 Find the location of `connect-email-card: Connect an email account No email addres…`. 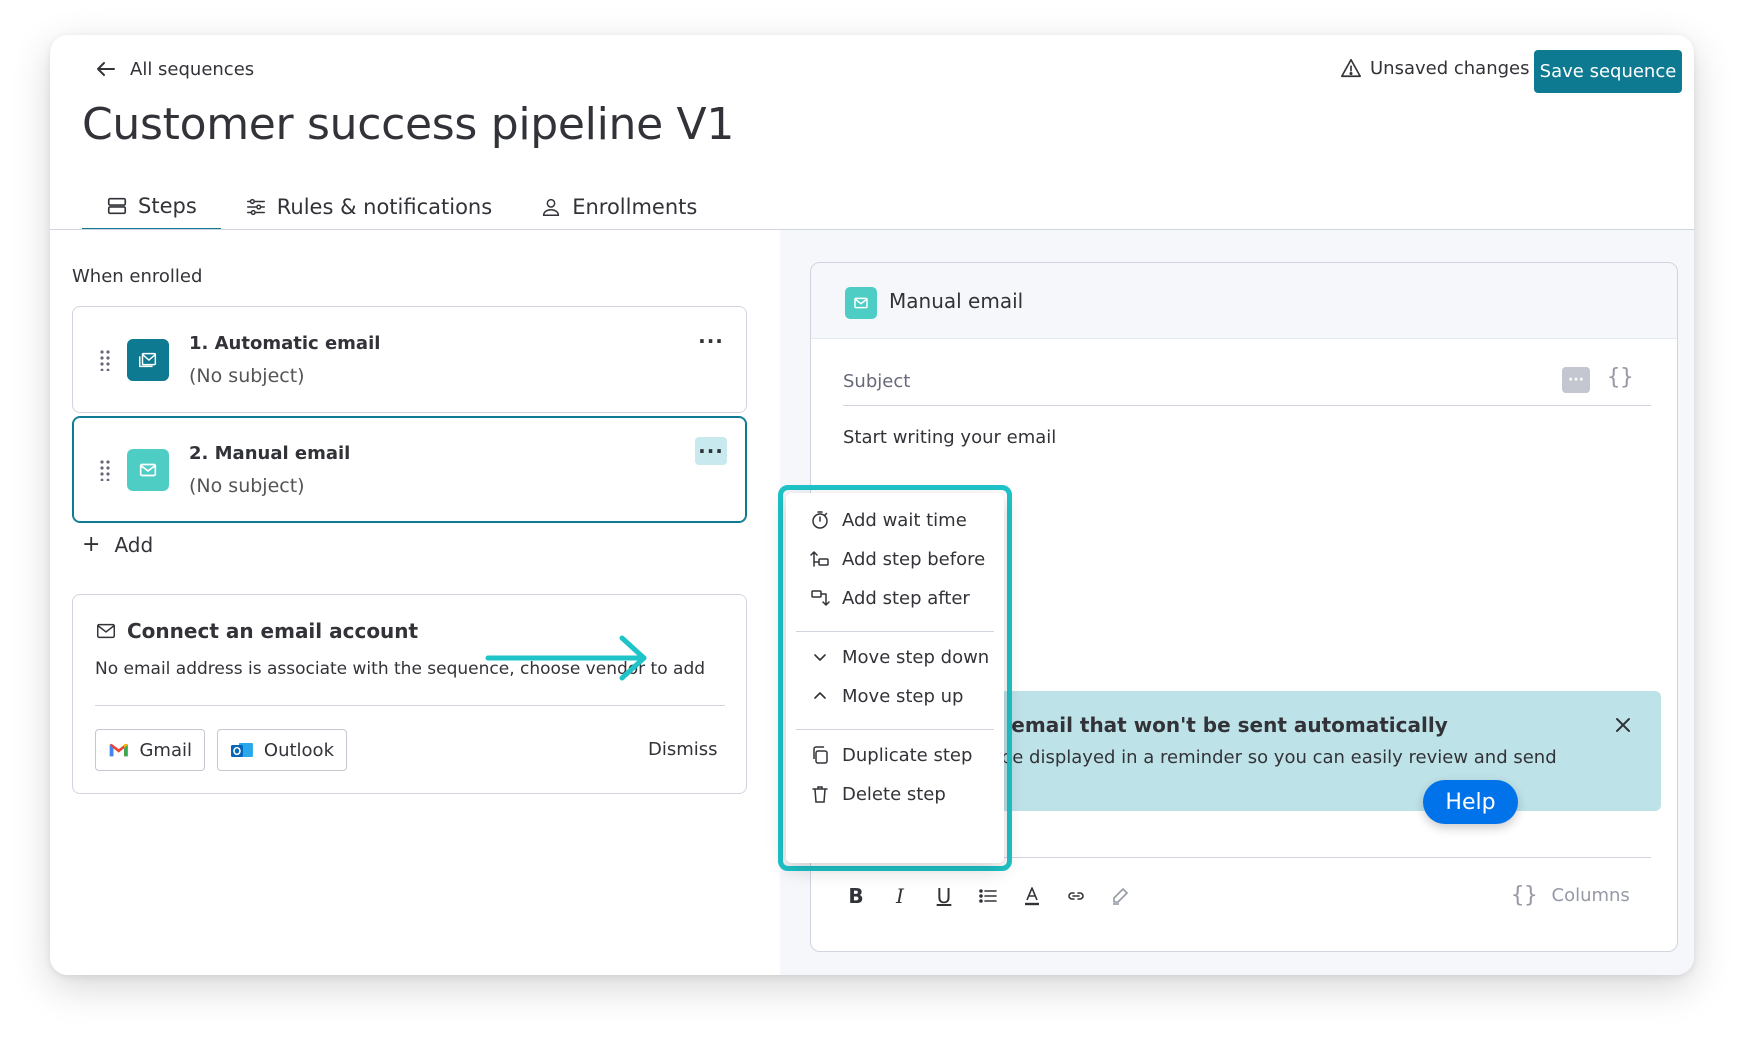

connect-email-card: Connect an email account No email addres… is located at coordinates (409, 694).